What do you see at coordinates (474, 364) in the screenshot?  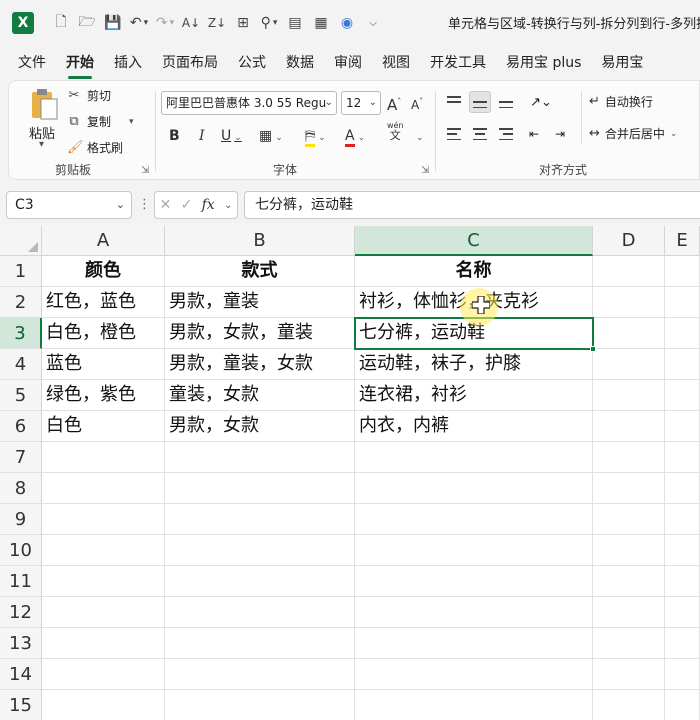 I see `cell-c4: 运动鞋，袜子，护膝` at bounding box center [474, 364].